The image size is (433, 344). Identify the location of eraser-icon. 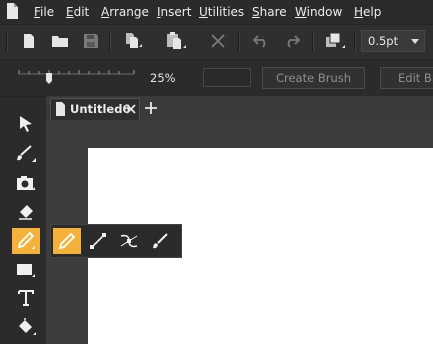
(26, 212).